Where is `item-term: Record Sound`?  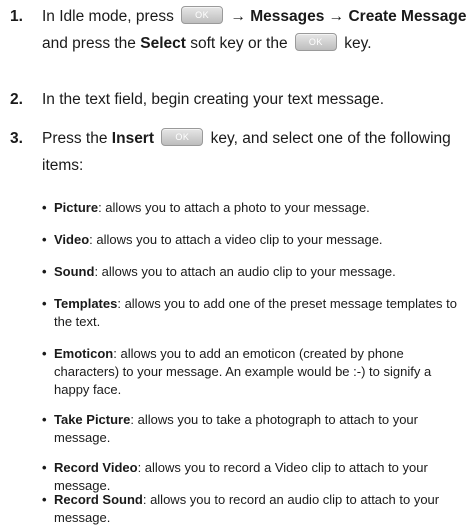 item-term: Record Sound is located at coordinates (98, 499).